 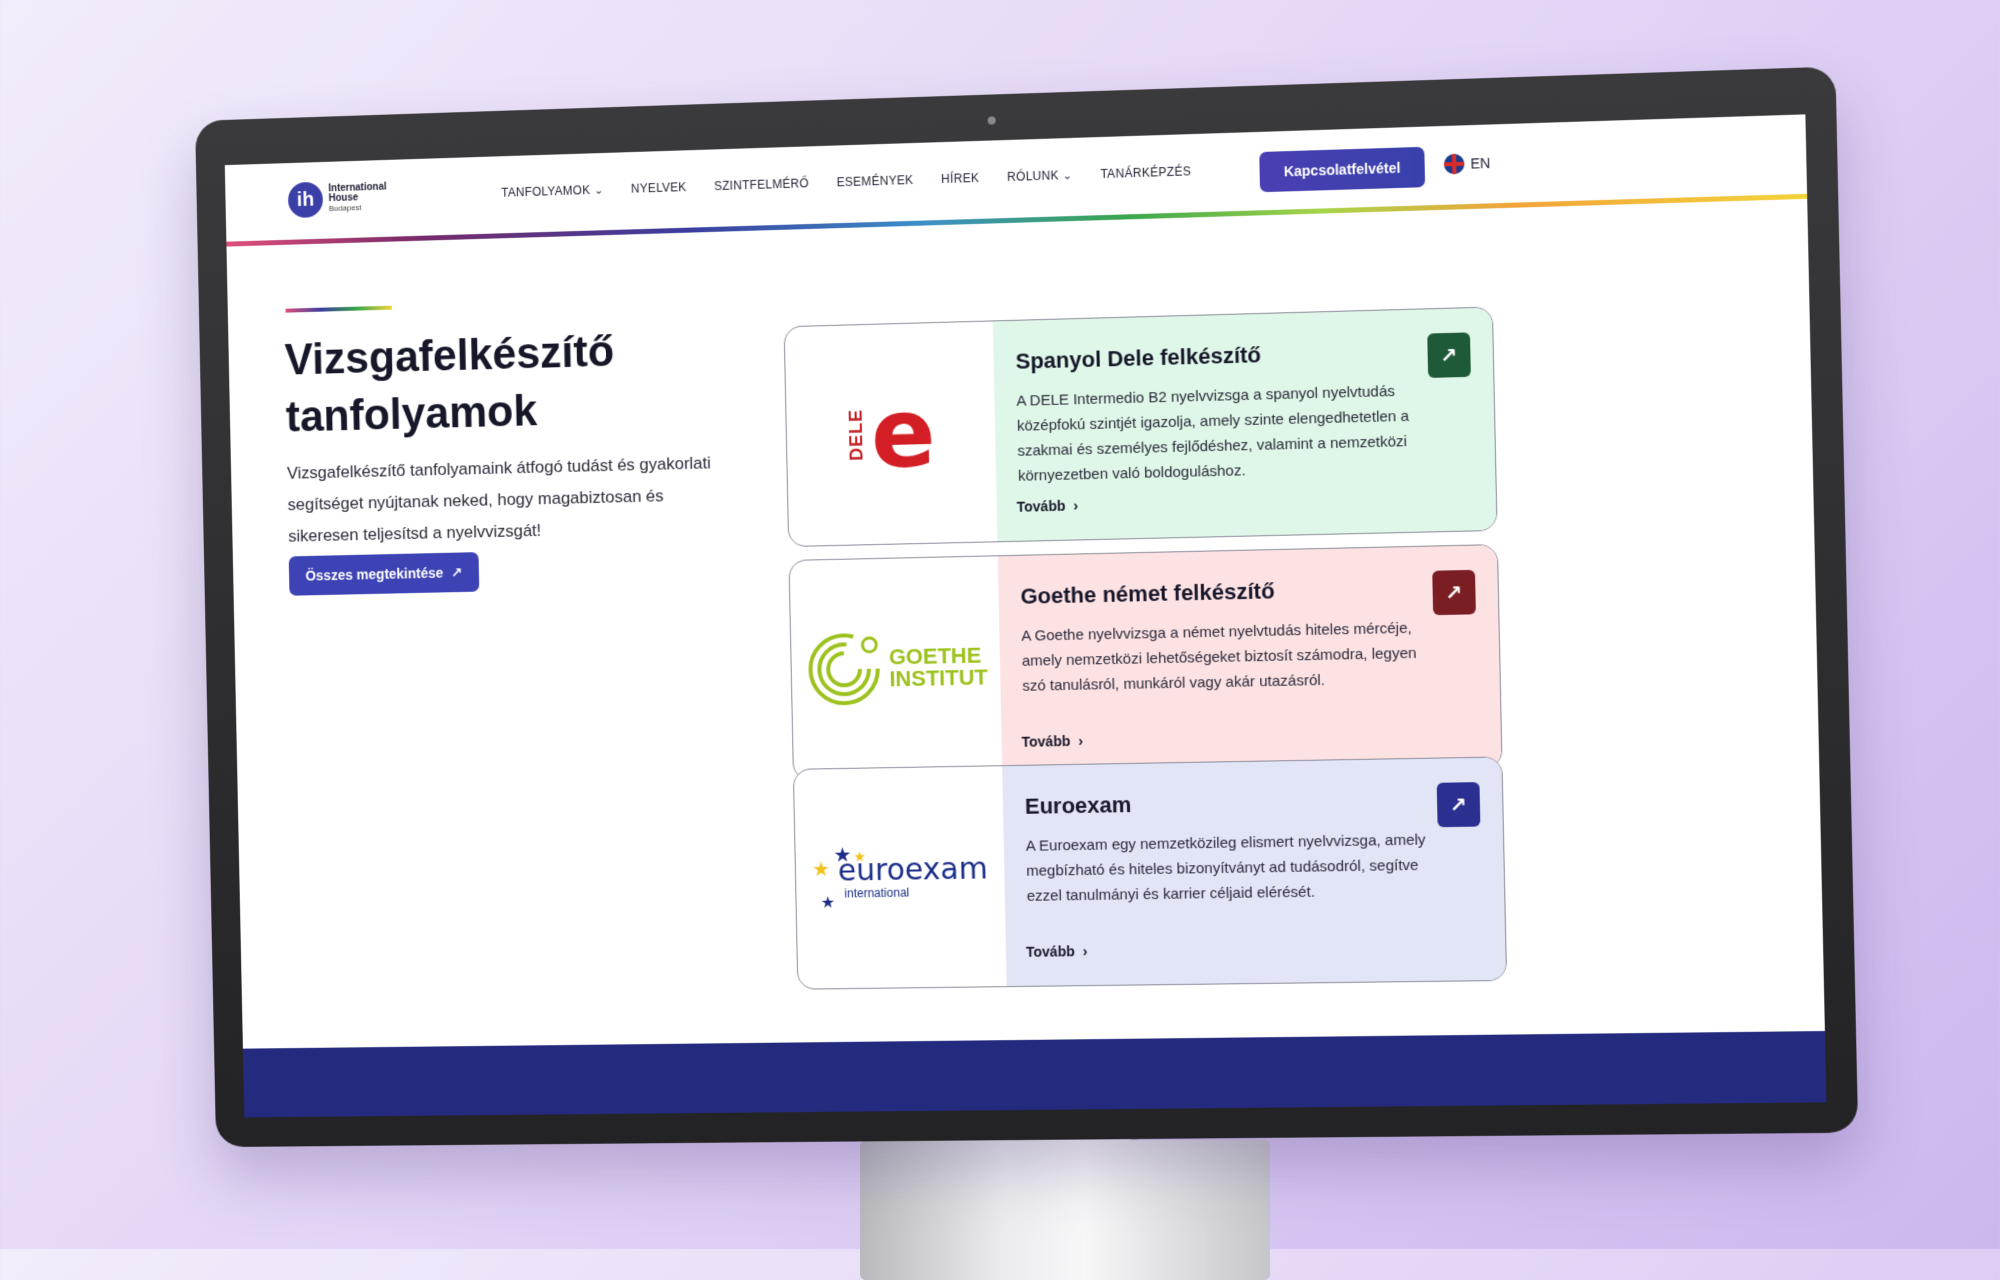 I want to click on nav-label: ESEMÉNYEK, so click(x=875, y=181).